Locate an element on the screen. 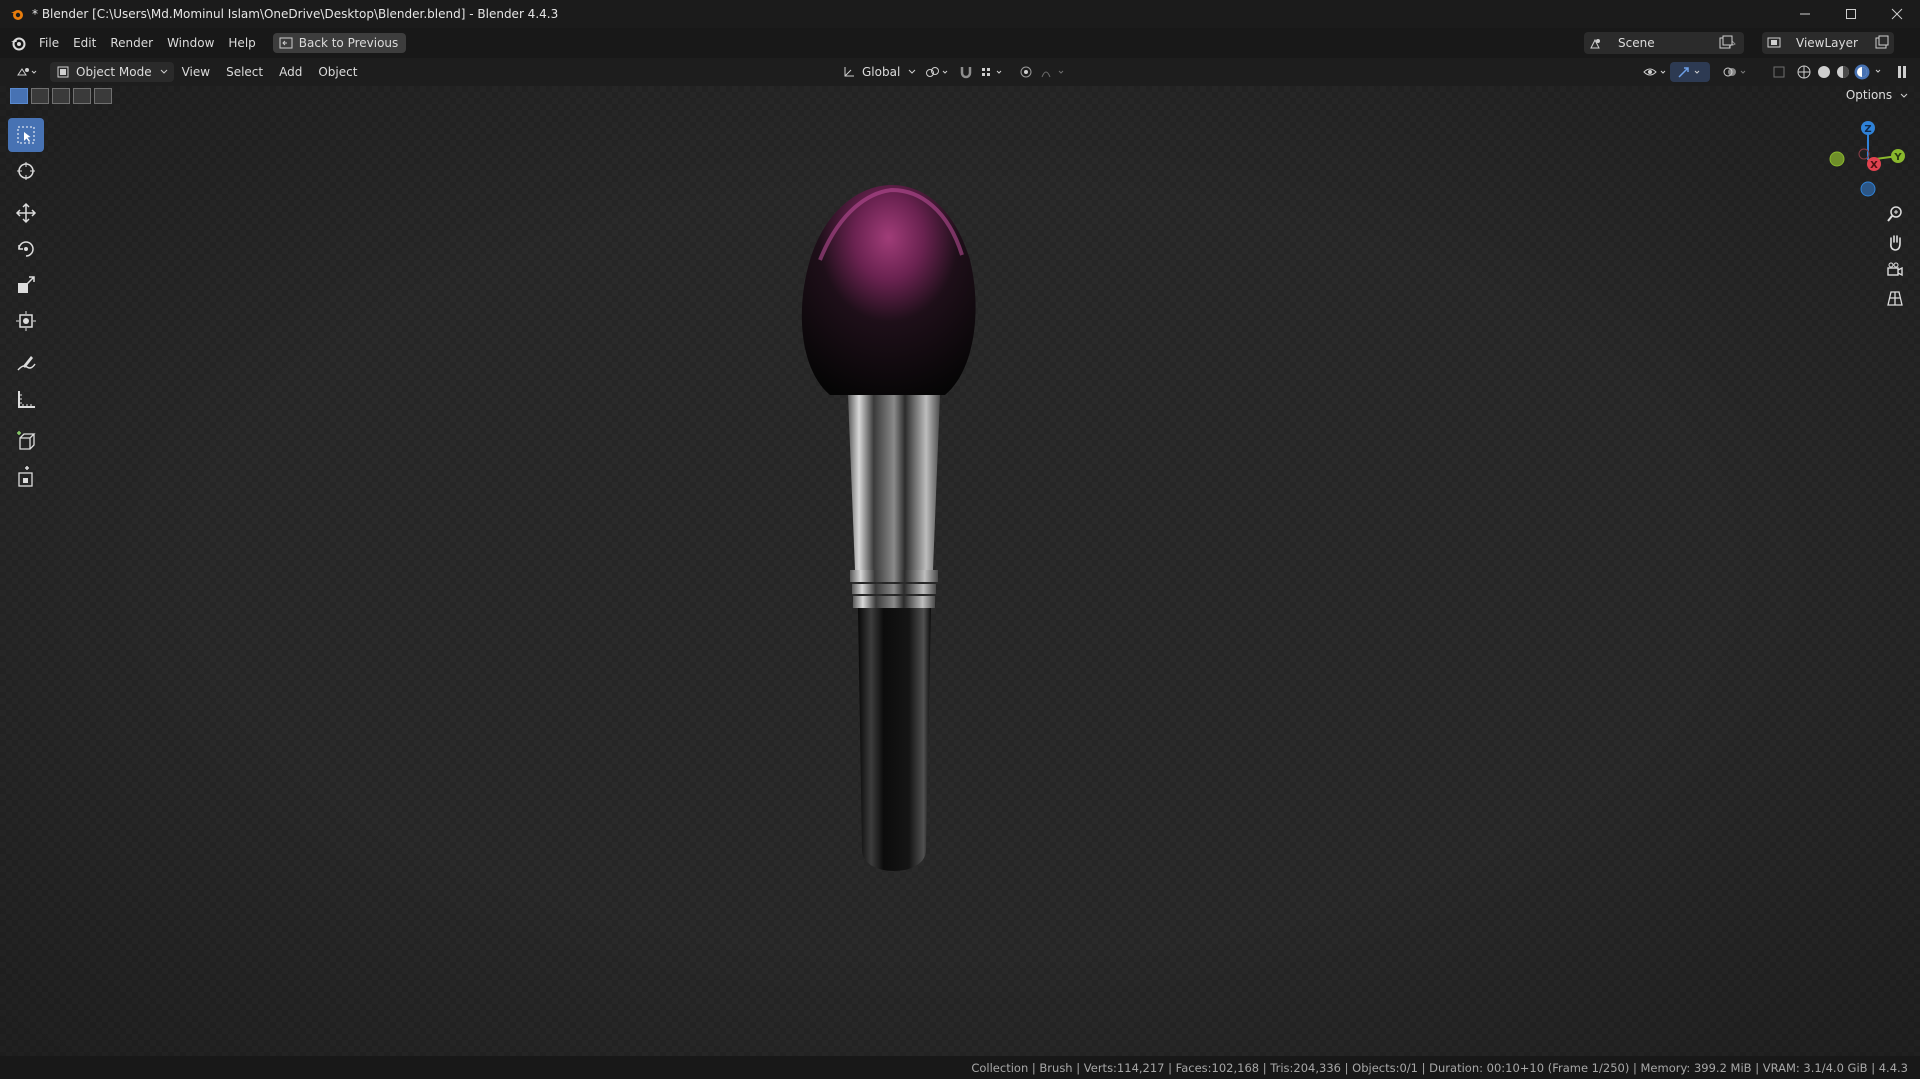 The height and width of the screenshot is (1079, 1920). rotate-icon is located at coordinates (26, 249).